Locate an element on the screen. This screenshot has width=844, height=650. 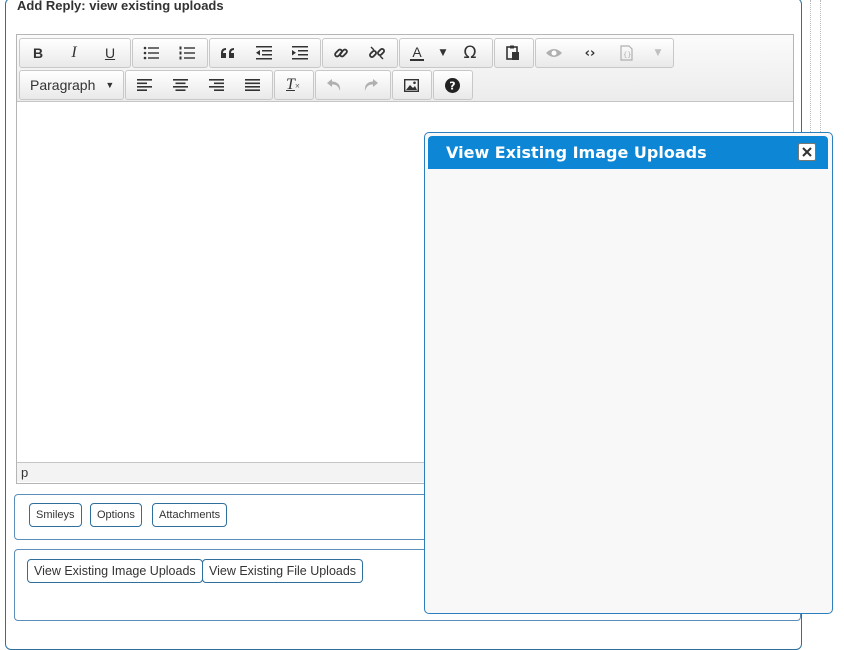
help-button: ? is located at coordinates (452, 85).